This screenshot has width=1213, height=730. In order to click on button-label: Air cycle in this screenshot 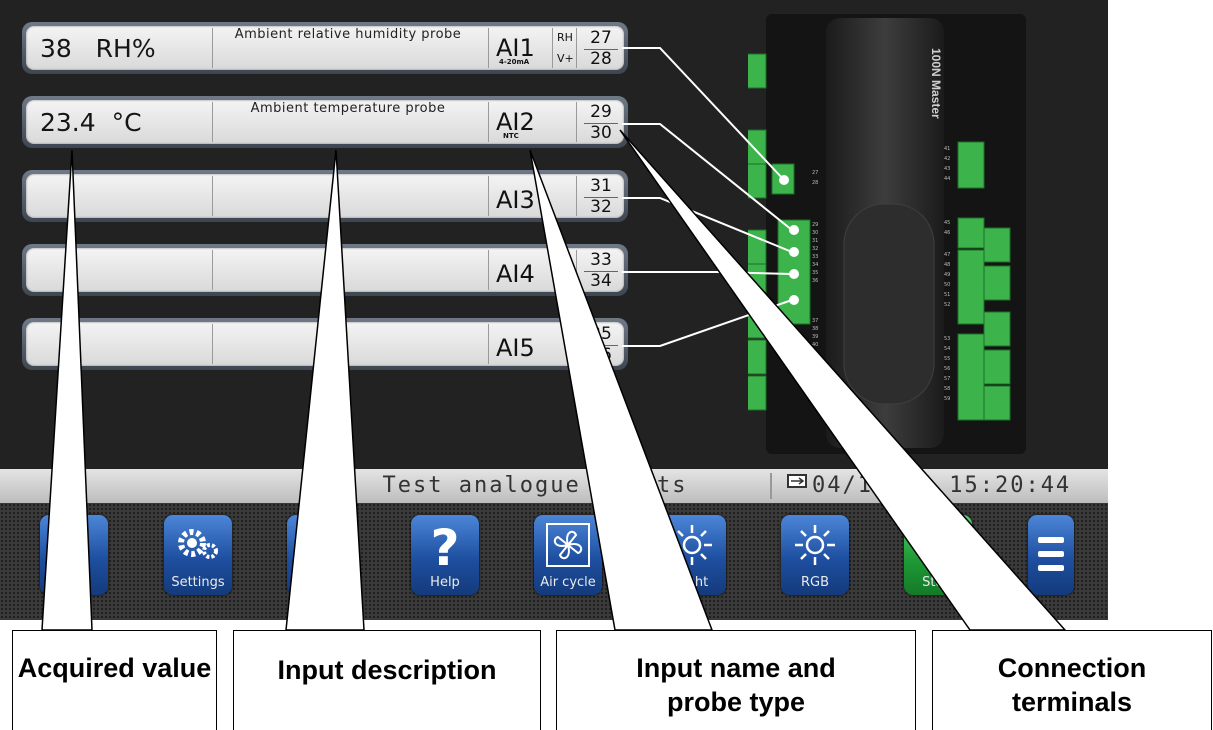, I will do `click(568, 582)`.